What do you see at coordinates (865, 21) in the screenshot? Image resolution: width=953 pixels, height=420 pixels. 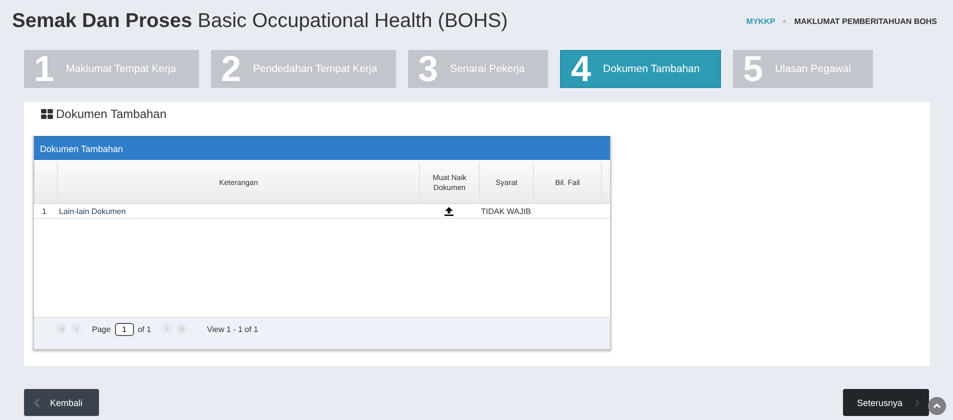 I see `breadcrumb-current: MAKLUMAT PEMBERITAHUAN BOHS` at bounding box center [865, 21].